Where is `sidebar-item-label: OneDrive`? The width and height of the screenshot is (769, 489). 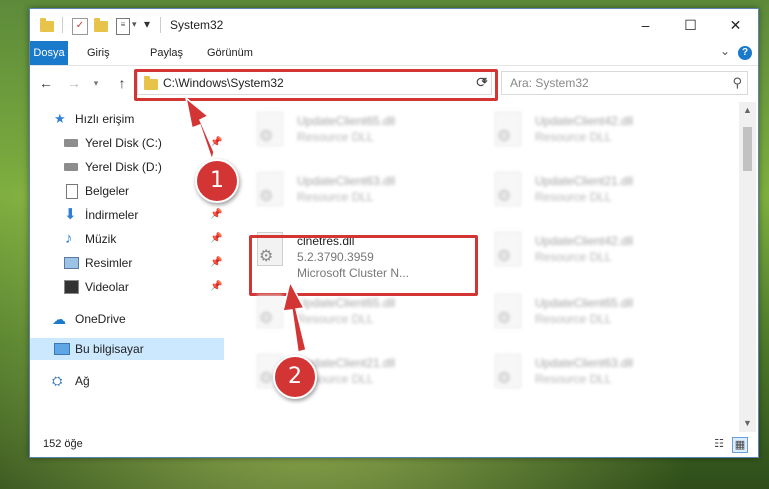 sidebar-item-label: OneDrive is located at coordinates (100, 319).